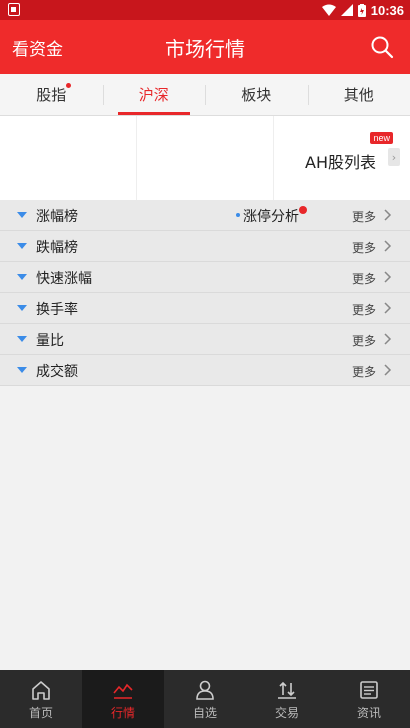 The image size is (410, 728). I want to click on row-label: 快速涨幅, so click(64, 279).